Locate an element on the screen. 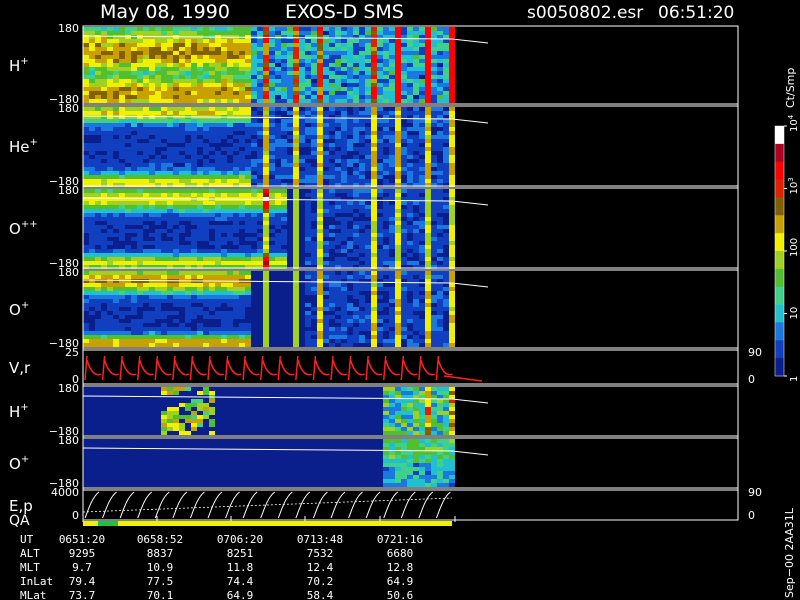 The image size is (800, 600). orbit-value: 8251 is located at coordinates (240, 553).